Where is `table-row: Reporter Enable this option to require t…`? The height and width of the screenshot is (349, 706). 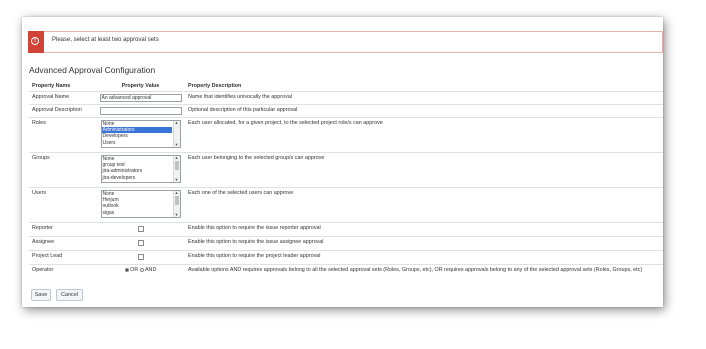 table-row: Reporter Enable this option to require t… is located at coordinates (346, 229).